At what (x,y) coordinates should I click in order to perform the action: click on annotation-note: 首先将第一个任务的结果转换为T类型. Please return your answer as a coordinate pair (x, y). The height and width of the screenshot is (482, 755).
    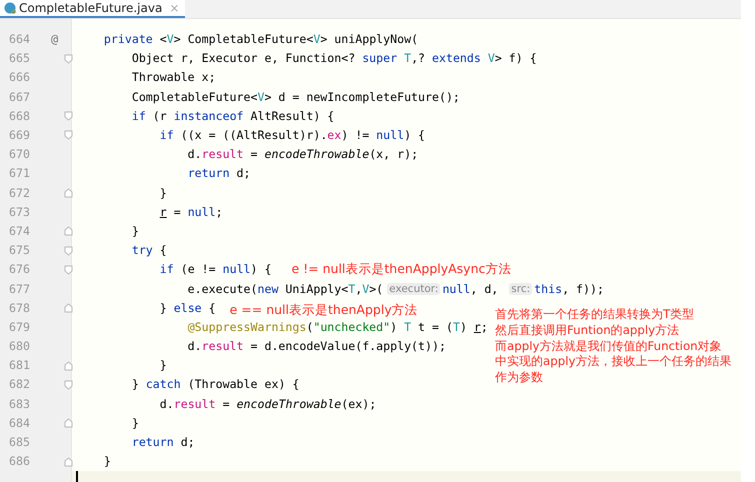
    Looking at the image, I should click on (595, 315).